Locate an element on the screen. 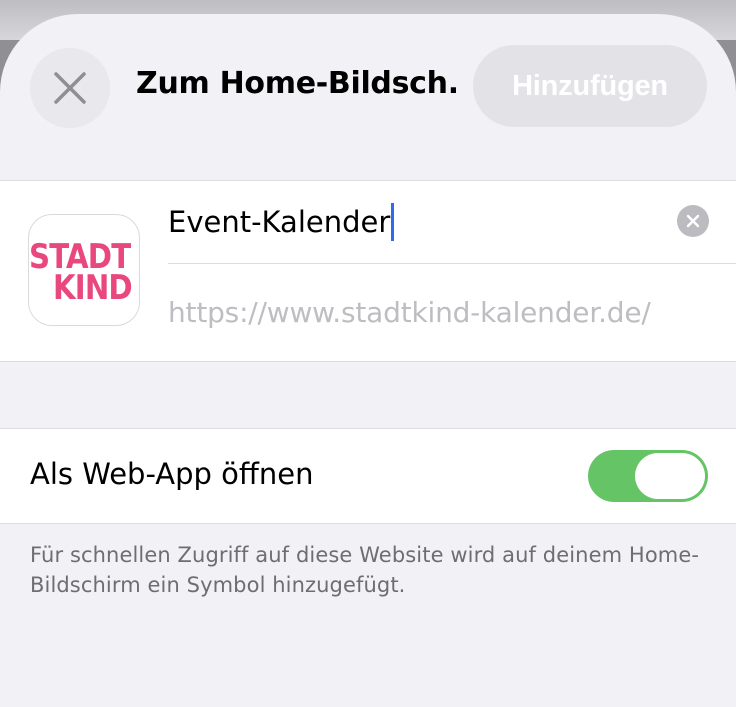 This screenshot has height=707, width=736. text-caret is located at coordinates (393, 222).